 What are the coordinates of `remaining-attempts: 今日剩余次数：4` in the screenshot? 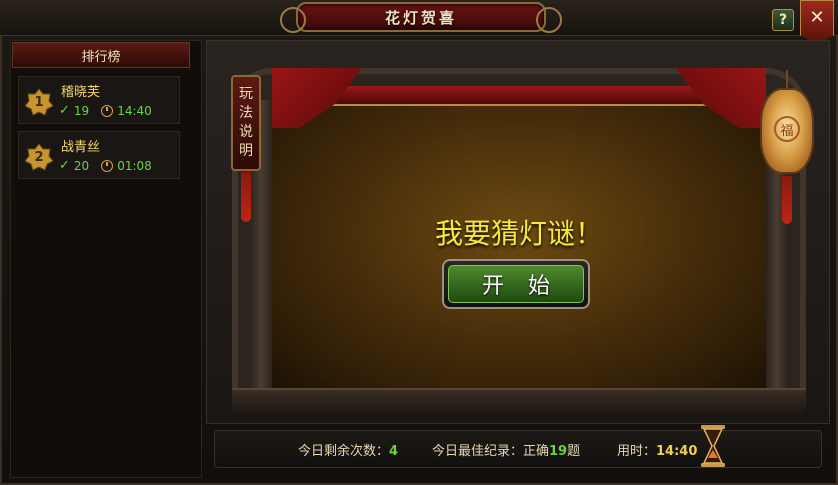 It's located at (348, 451).